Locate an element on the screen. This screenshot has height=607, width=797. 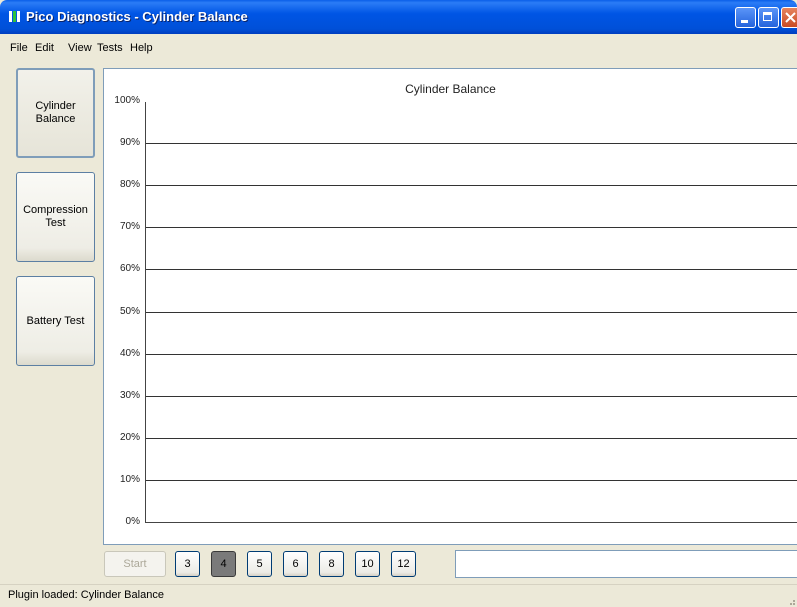
battery-test-button: Battery Test is located at coordinates (55, 321).